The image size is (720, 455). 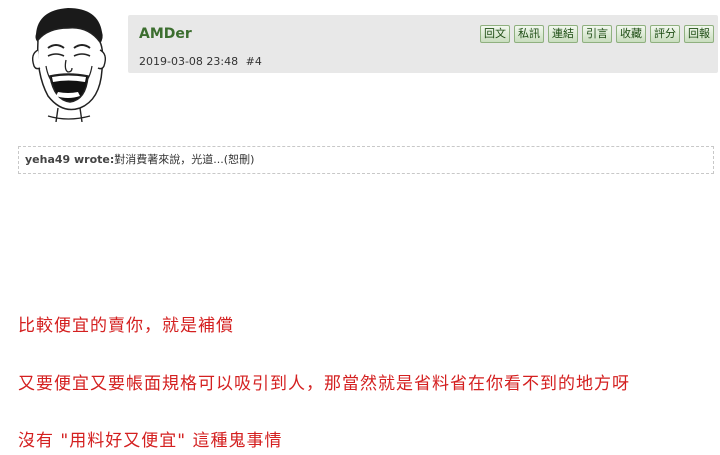 I want to click on favorite-button: 收藏, so click(x=631, y=34).